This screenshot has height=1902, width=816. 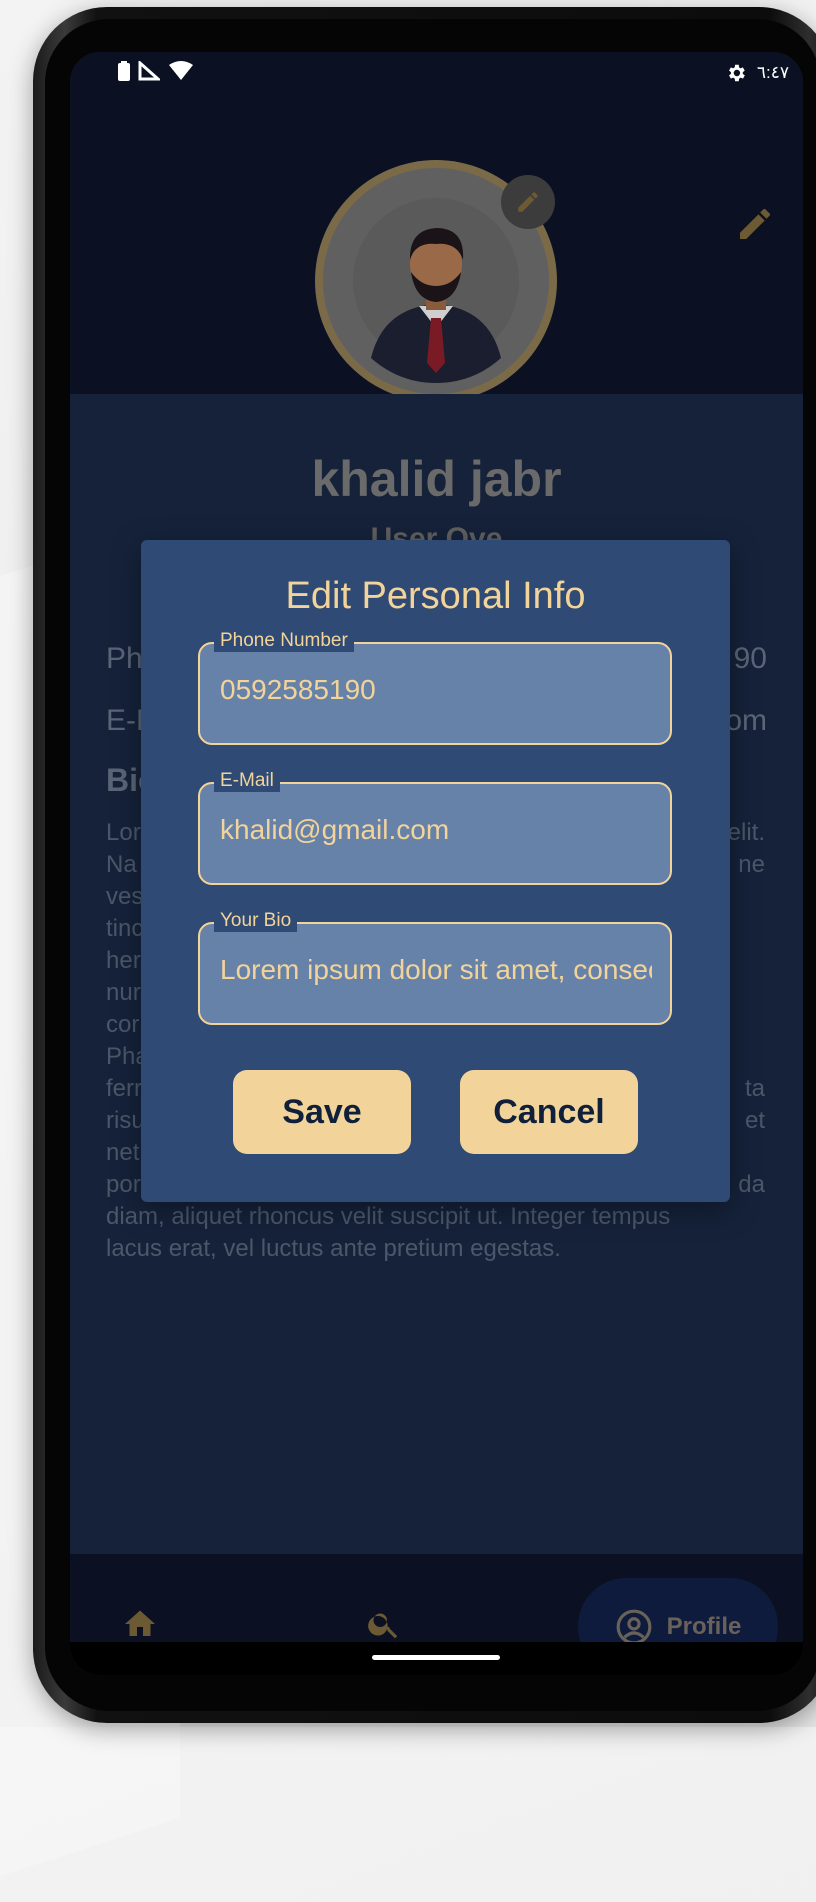 I want to click on cancel-button: Cancel, so click(x=549, y=1112).